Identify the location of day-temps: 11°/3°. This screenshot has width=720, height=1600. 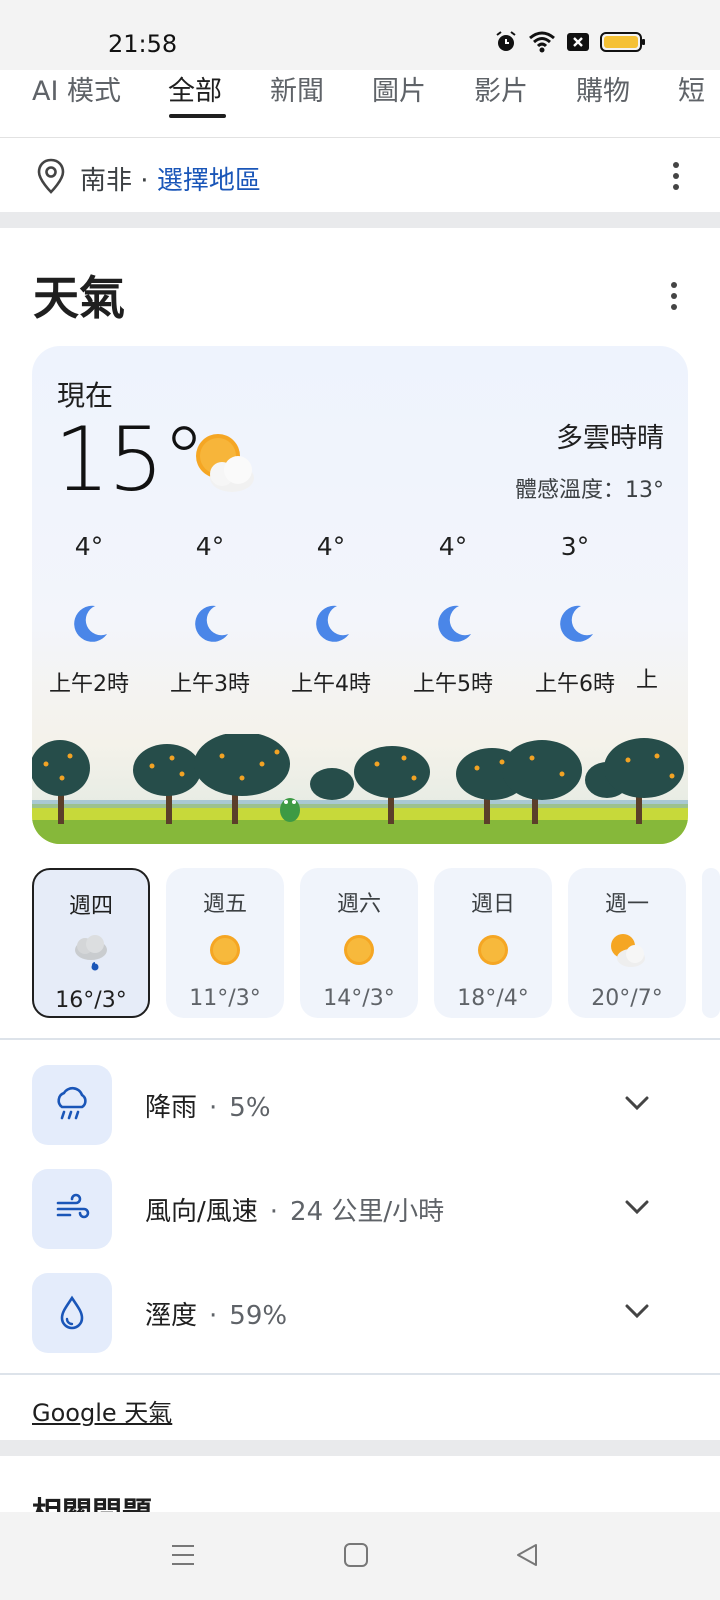
(225, 998).